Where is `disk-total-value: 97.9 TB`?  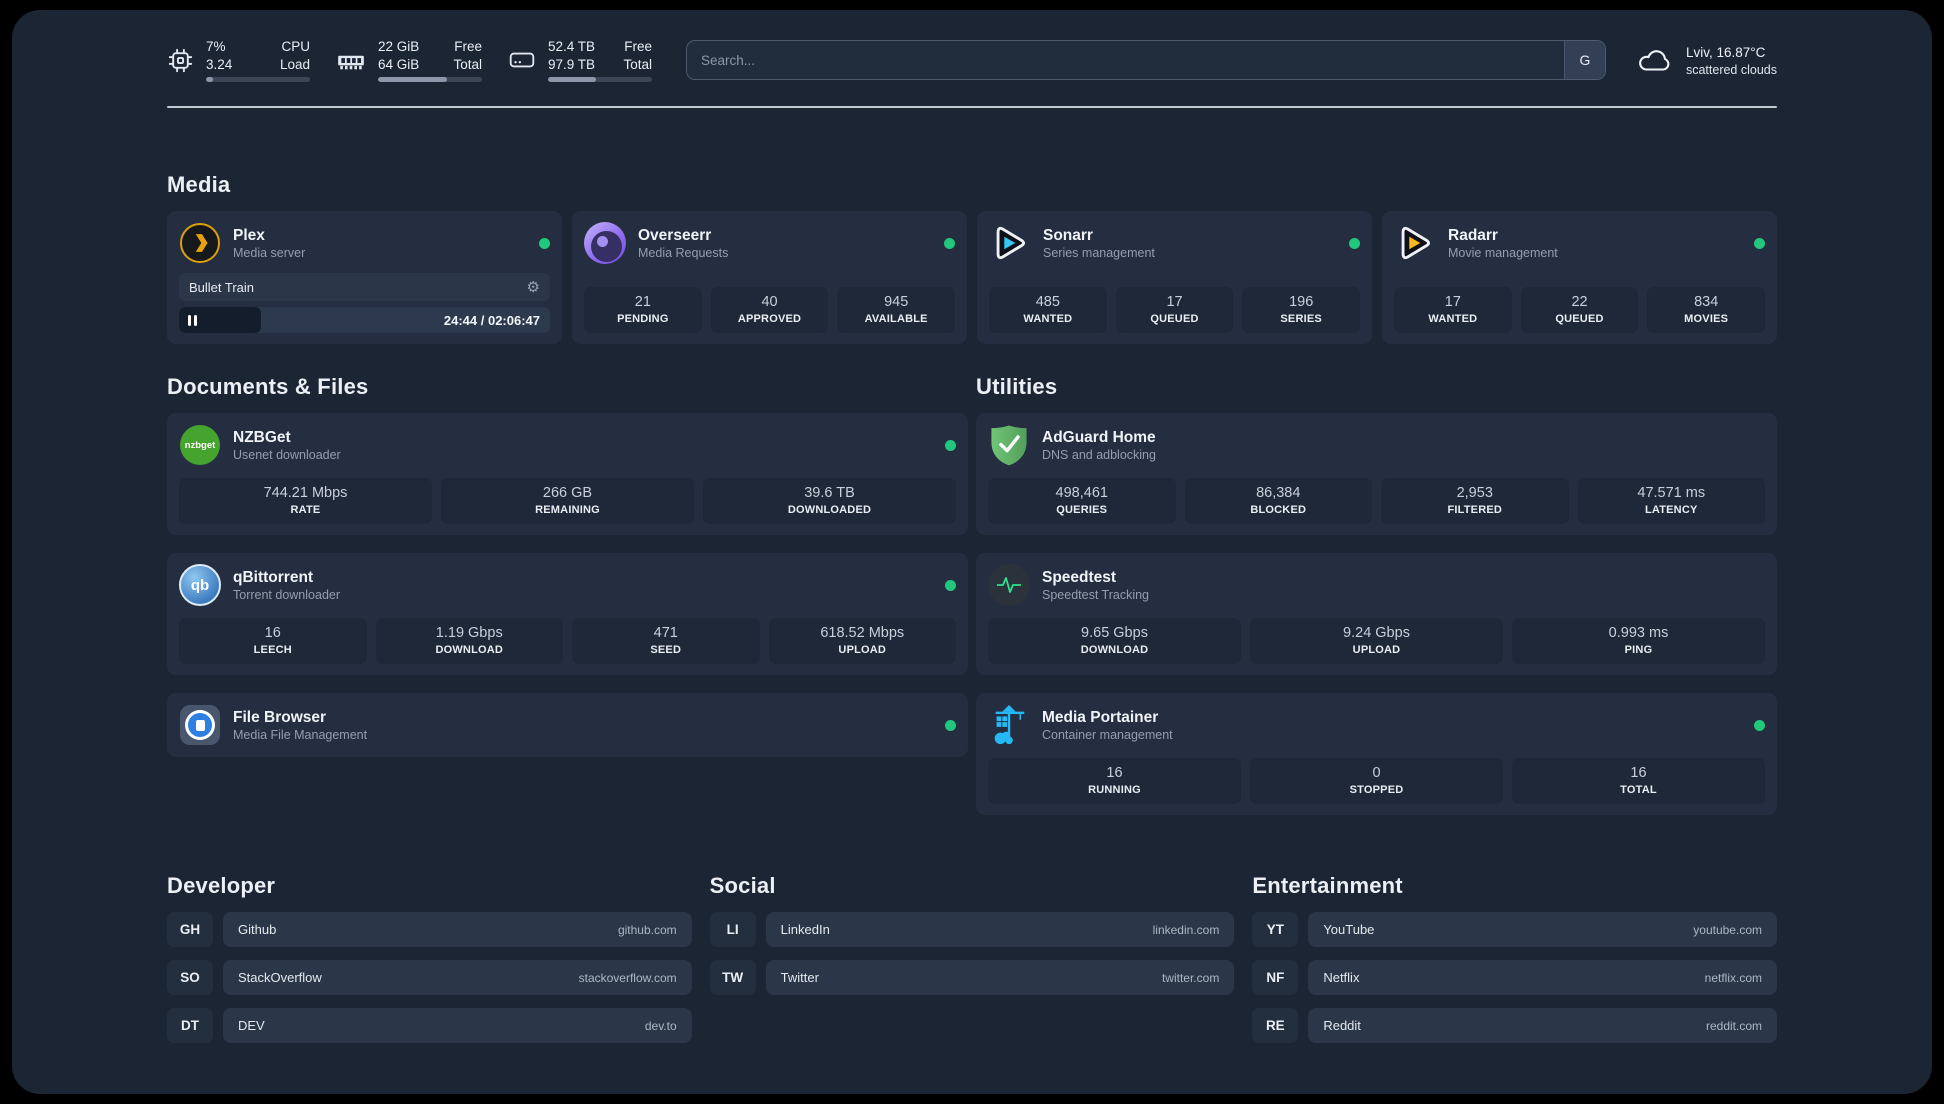
disk-total-value: 97.9 TB is located at coordinates (572, 64).